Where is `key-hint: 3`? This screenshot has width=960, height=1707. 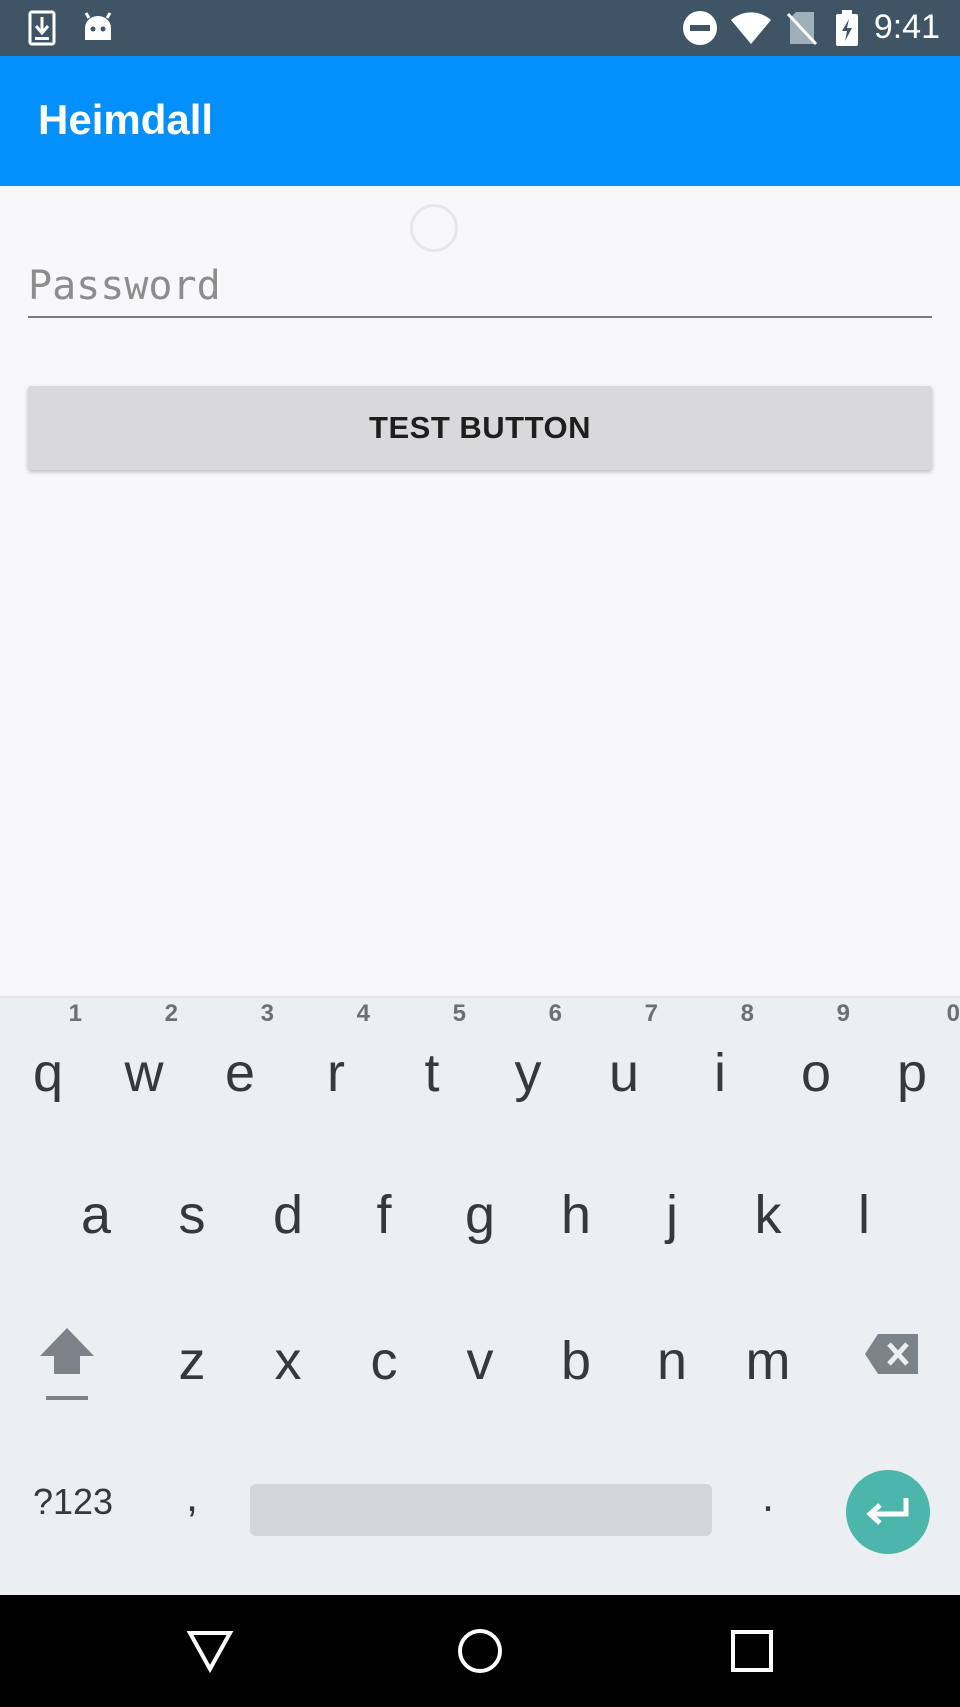 key-hint: 3 is located at coordinates (267, 1013).